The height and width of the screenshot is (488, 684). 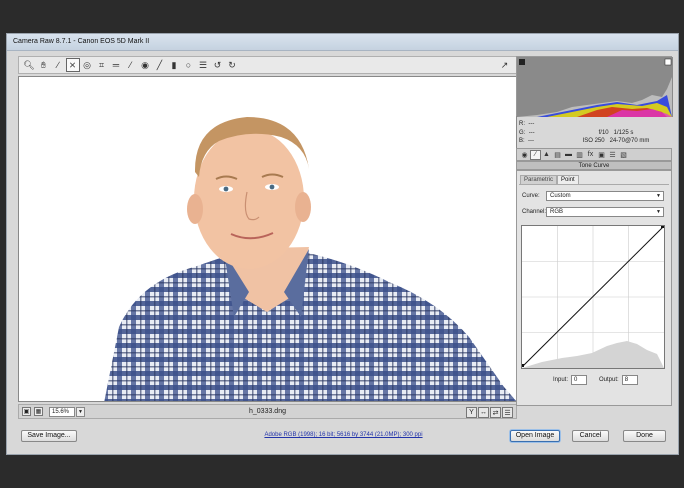 I want to click on spot-removal-icon: ⁄, so click(x=131, y=65).